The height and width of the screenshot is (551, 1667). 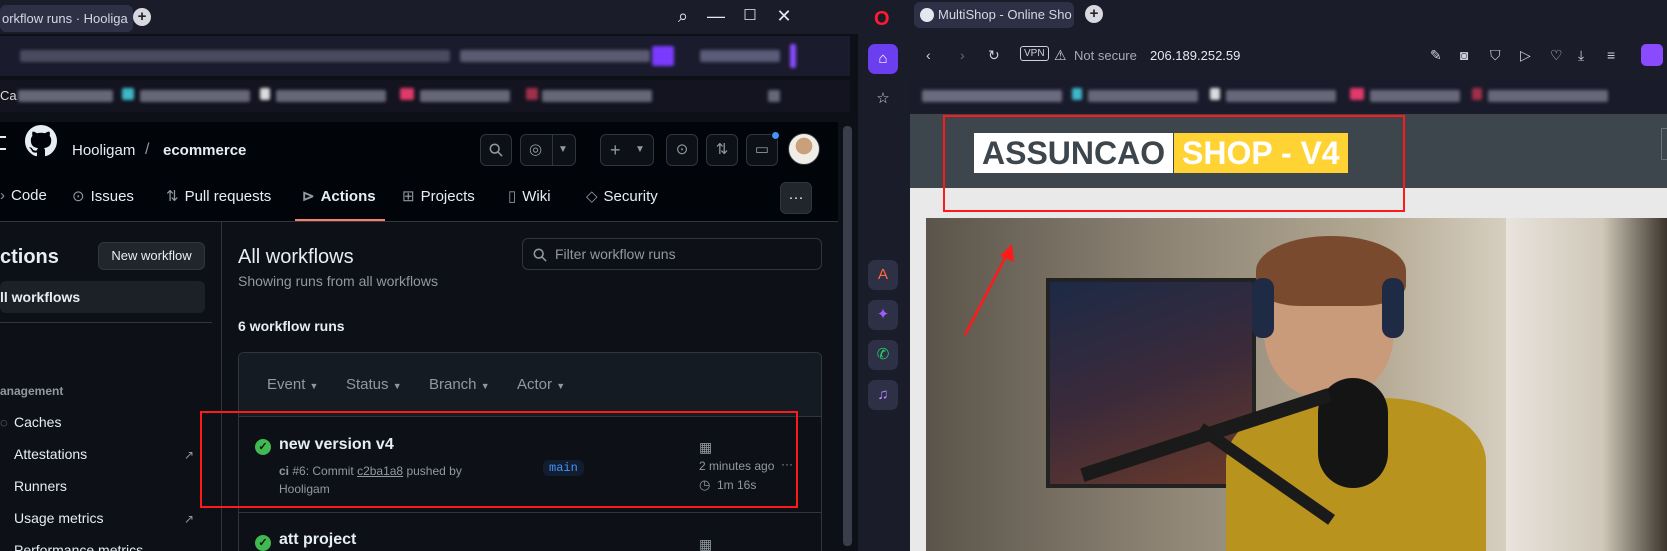 What do you see at coordinates (804, 149) in the screenshot?
I see `avatar` at bounding box center [804, 149].